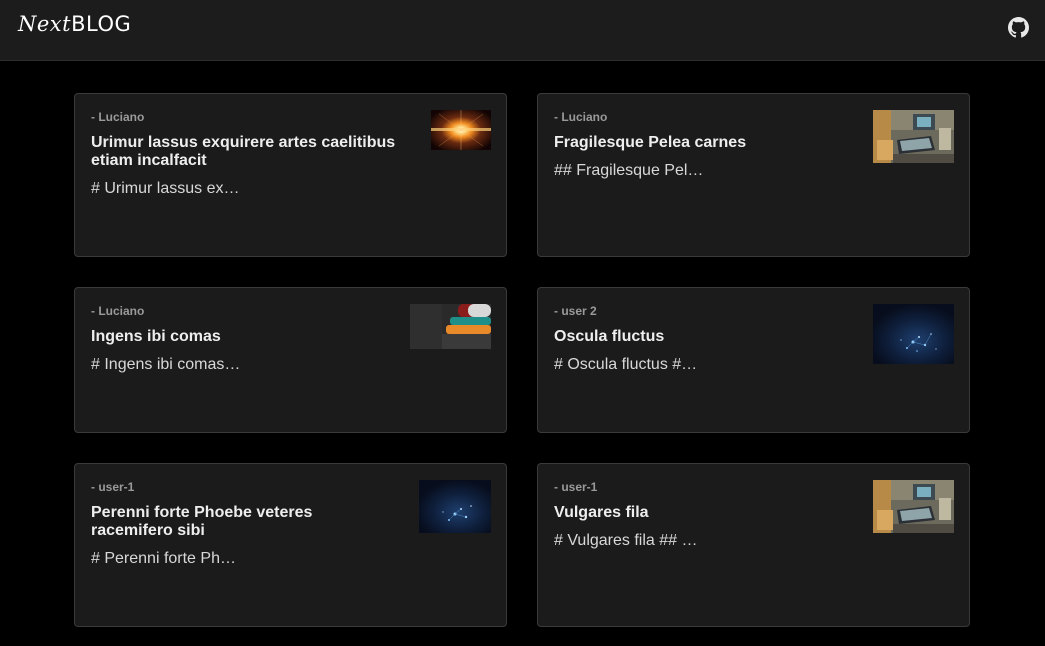 This screenshot has height=646, width=1045. Describe the element at coordinates (45, 24) in the screenshot. I see `logo-next-text: Next` at that location.